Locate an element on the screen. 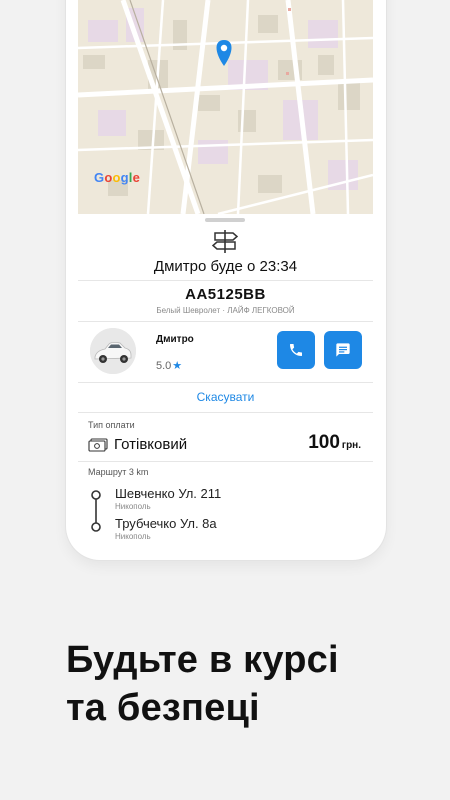  price-currency: грн. is located at coordinates (351, 445).